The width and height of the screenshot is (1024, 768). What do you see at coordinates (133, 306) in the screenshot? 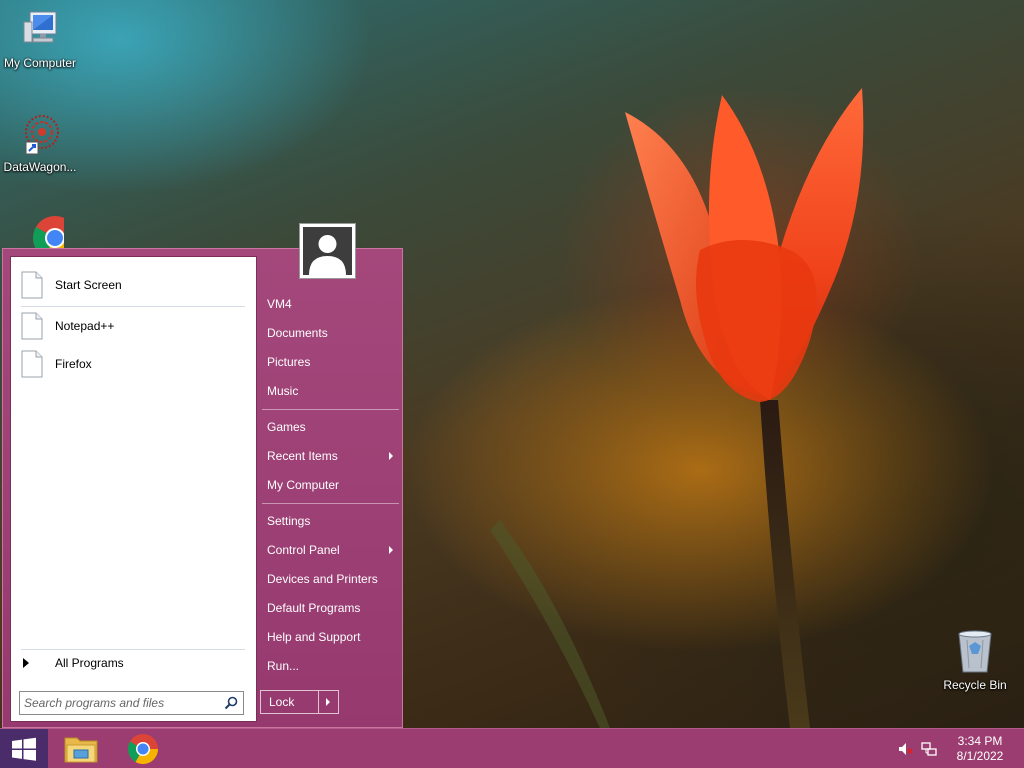
I see `programs-separator` at bounding box center [133, 306].